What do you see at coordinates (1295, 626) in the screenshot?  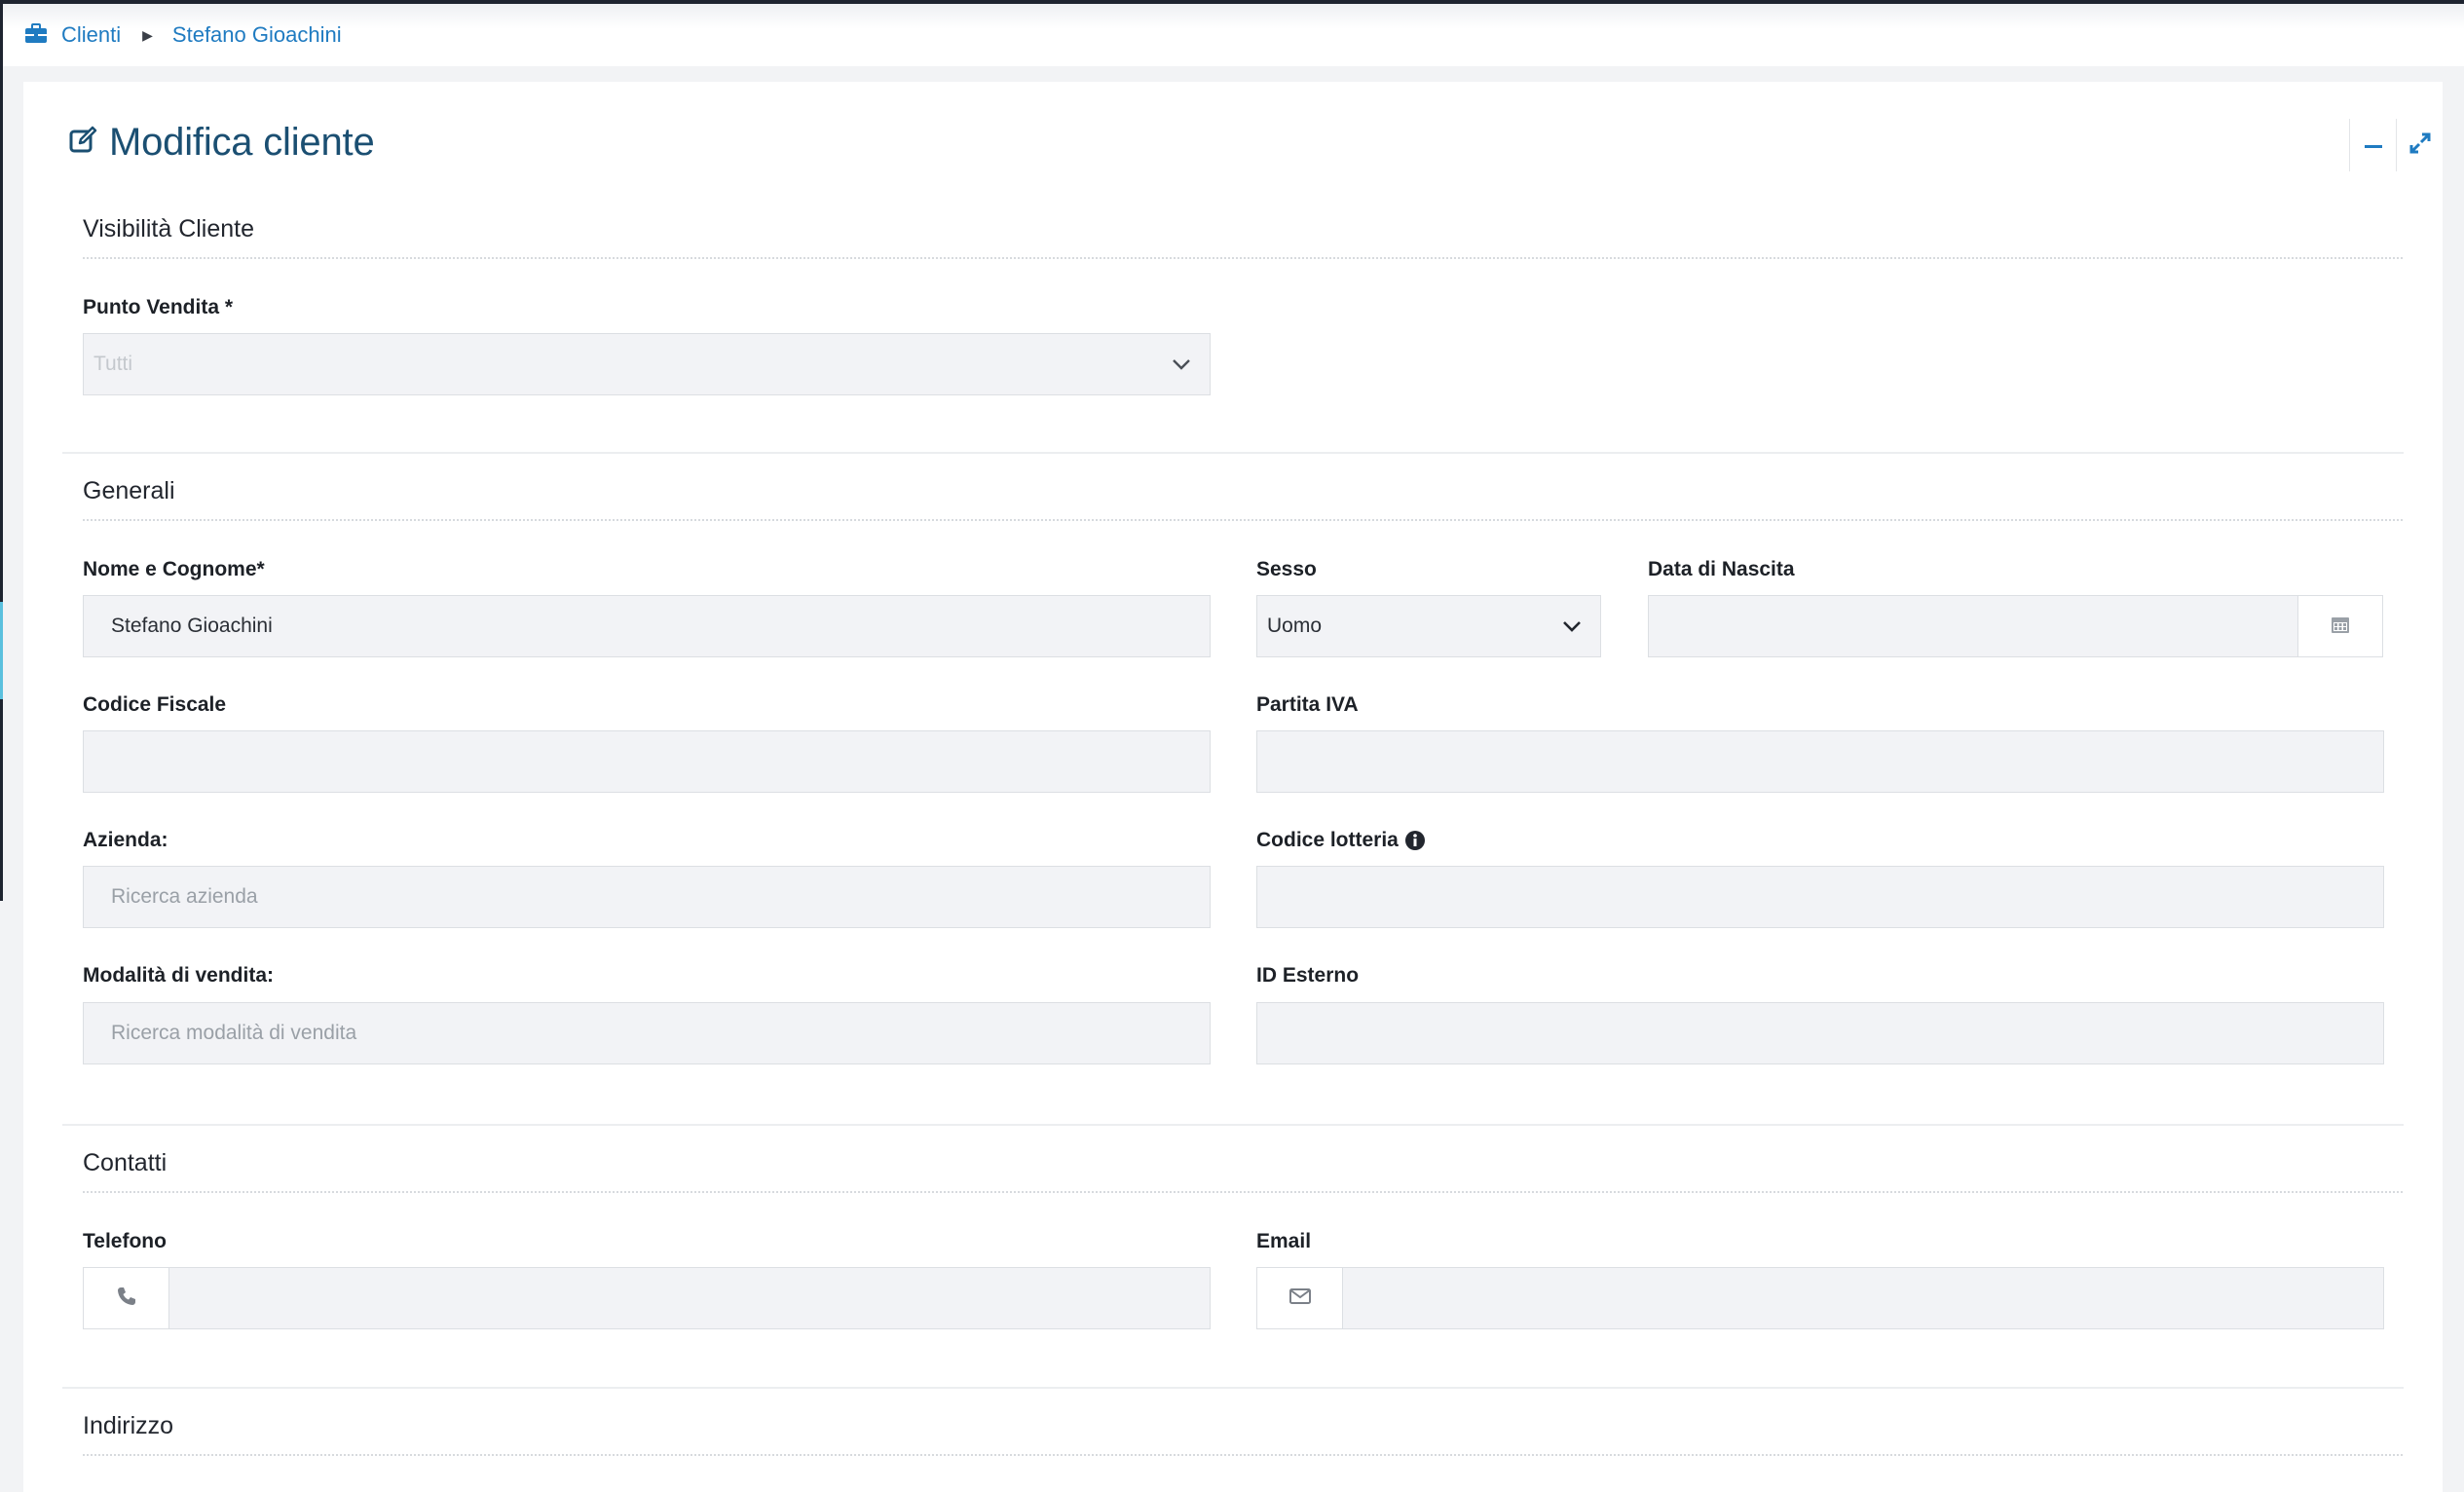 I see `sesso-value: Uomo` at bounding box center [1295, 626].